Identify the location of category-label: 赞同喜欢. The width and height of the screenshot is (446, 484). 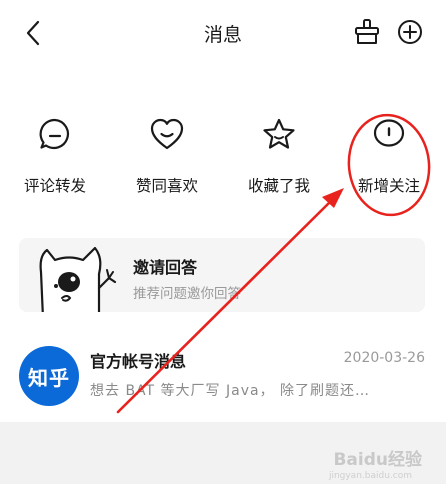
(166, 186).